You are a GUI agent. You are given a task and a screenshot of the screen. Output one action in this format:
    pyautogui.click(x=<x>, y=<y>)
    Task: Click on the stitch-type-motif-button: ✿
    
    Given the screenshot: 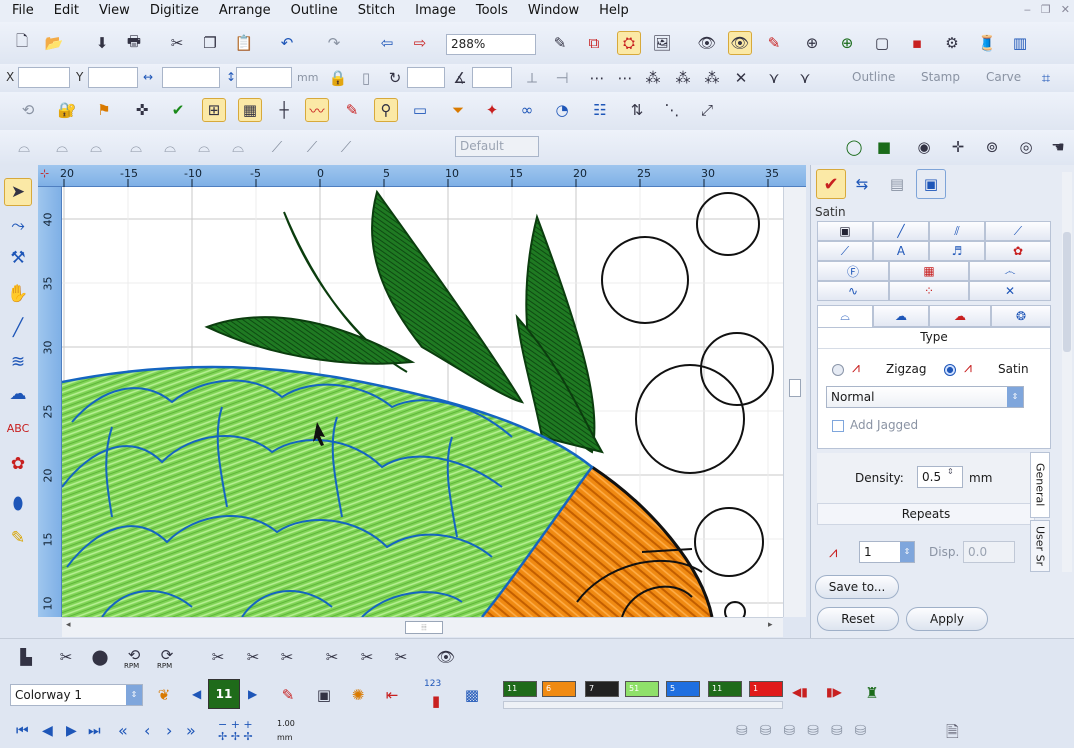 What is the action you would take?
    pyautogui.click(x=1018, y=251)
    